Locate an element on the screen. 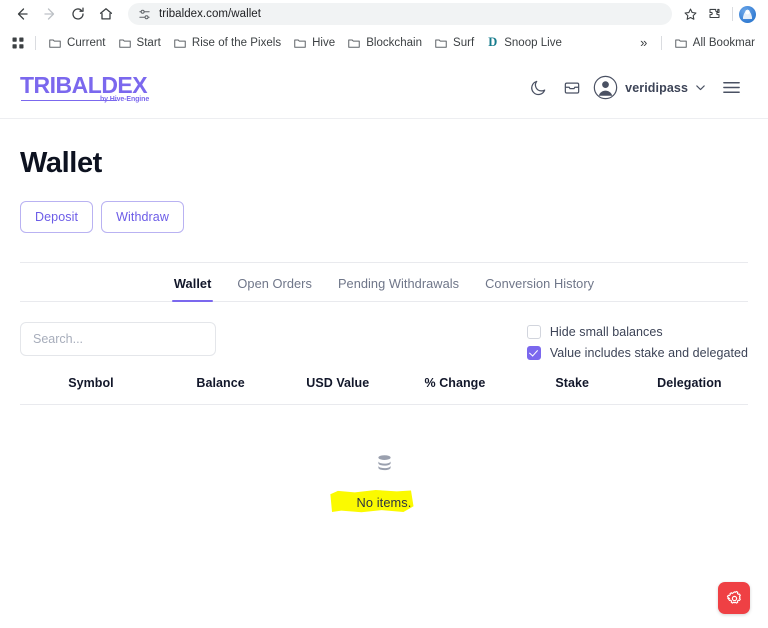 The height and width of the screenshot is (628, 768). checkbox-unchecked is located at coordinates (533, 332).